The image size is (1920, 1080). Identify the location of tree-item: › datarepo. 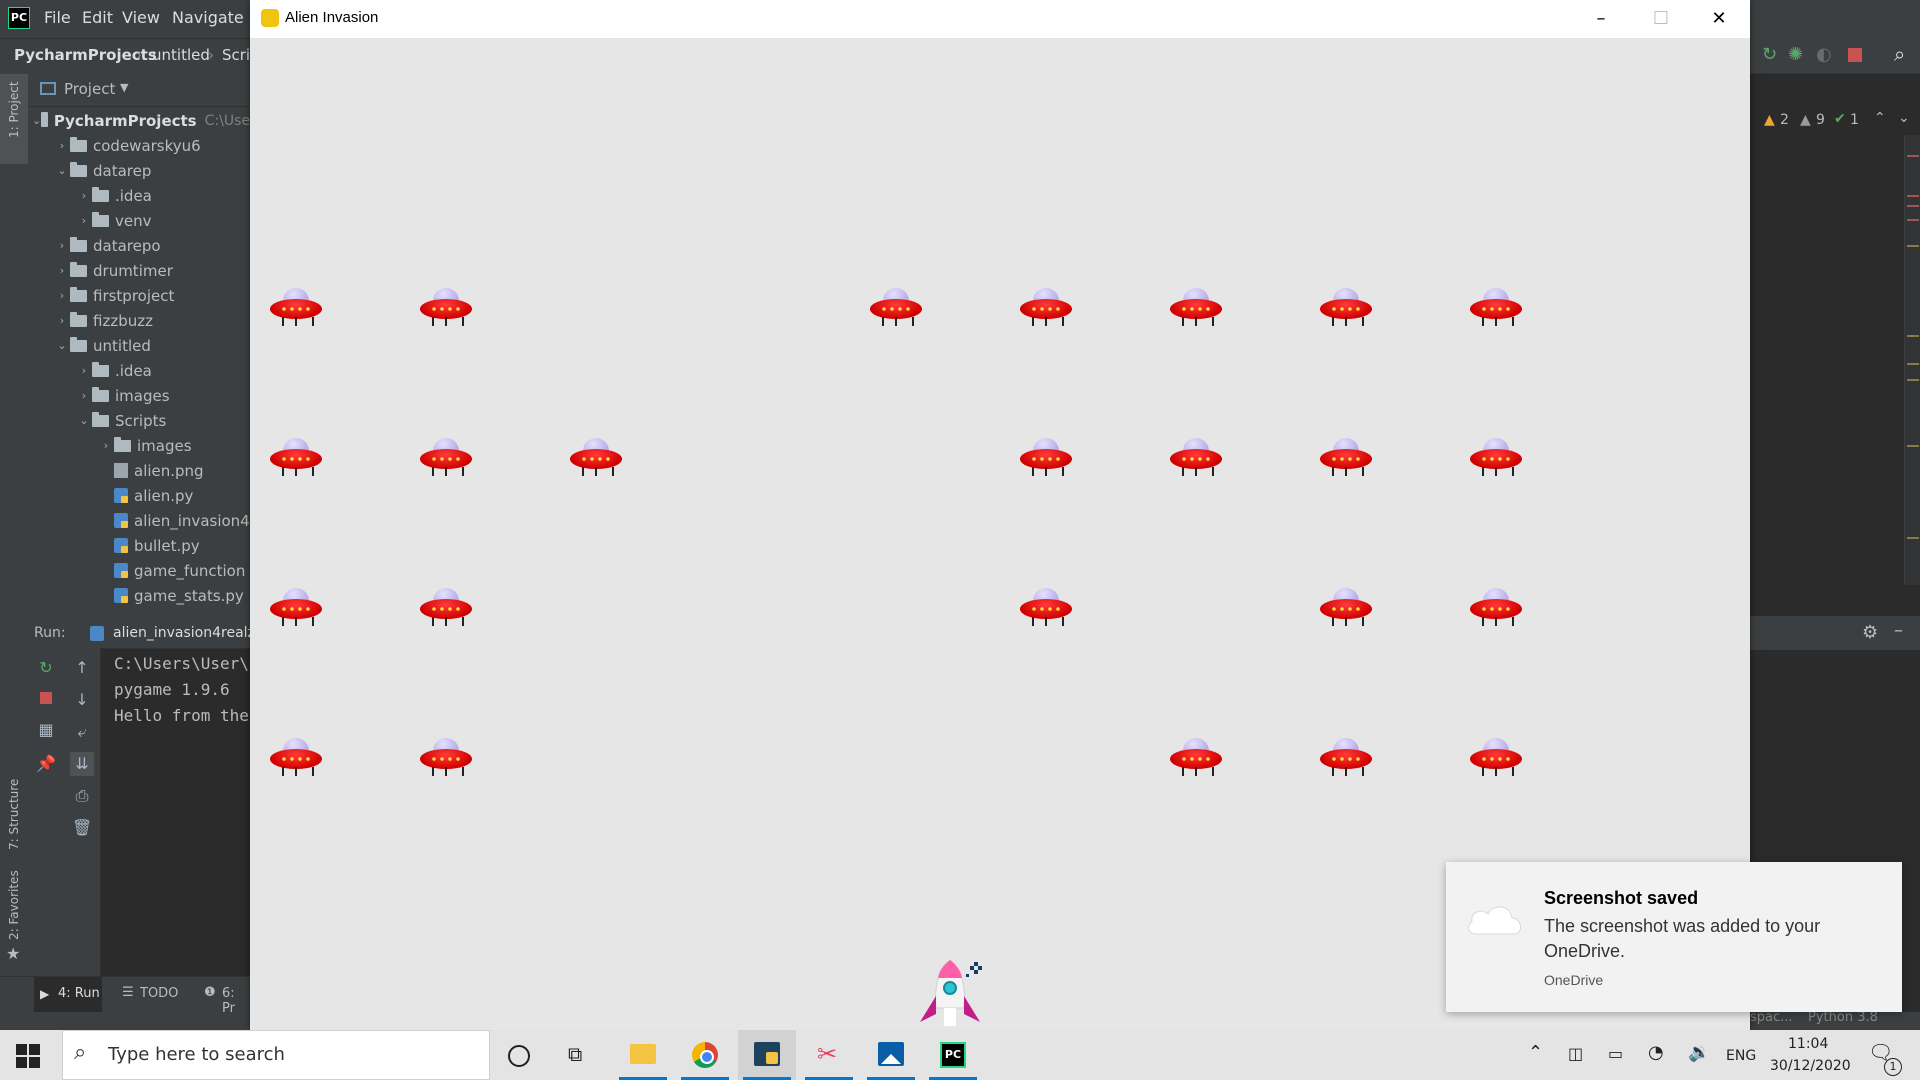
(141, 245).